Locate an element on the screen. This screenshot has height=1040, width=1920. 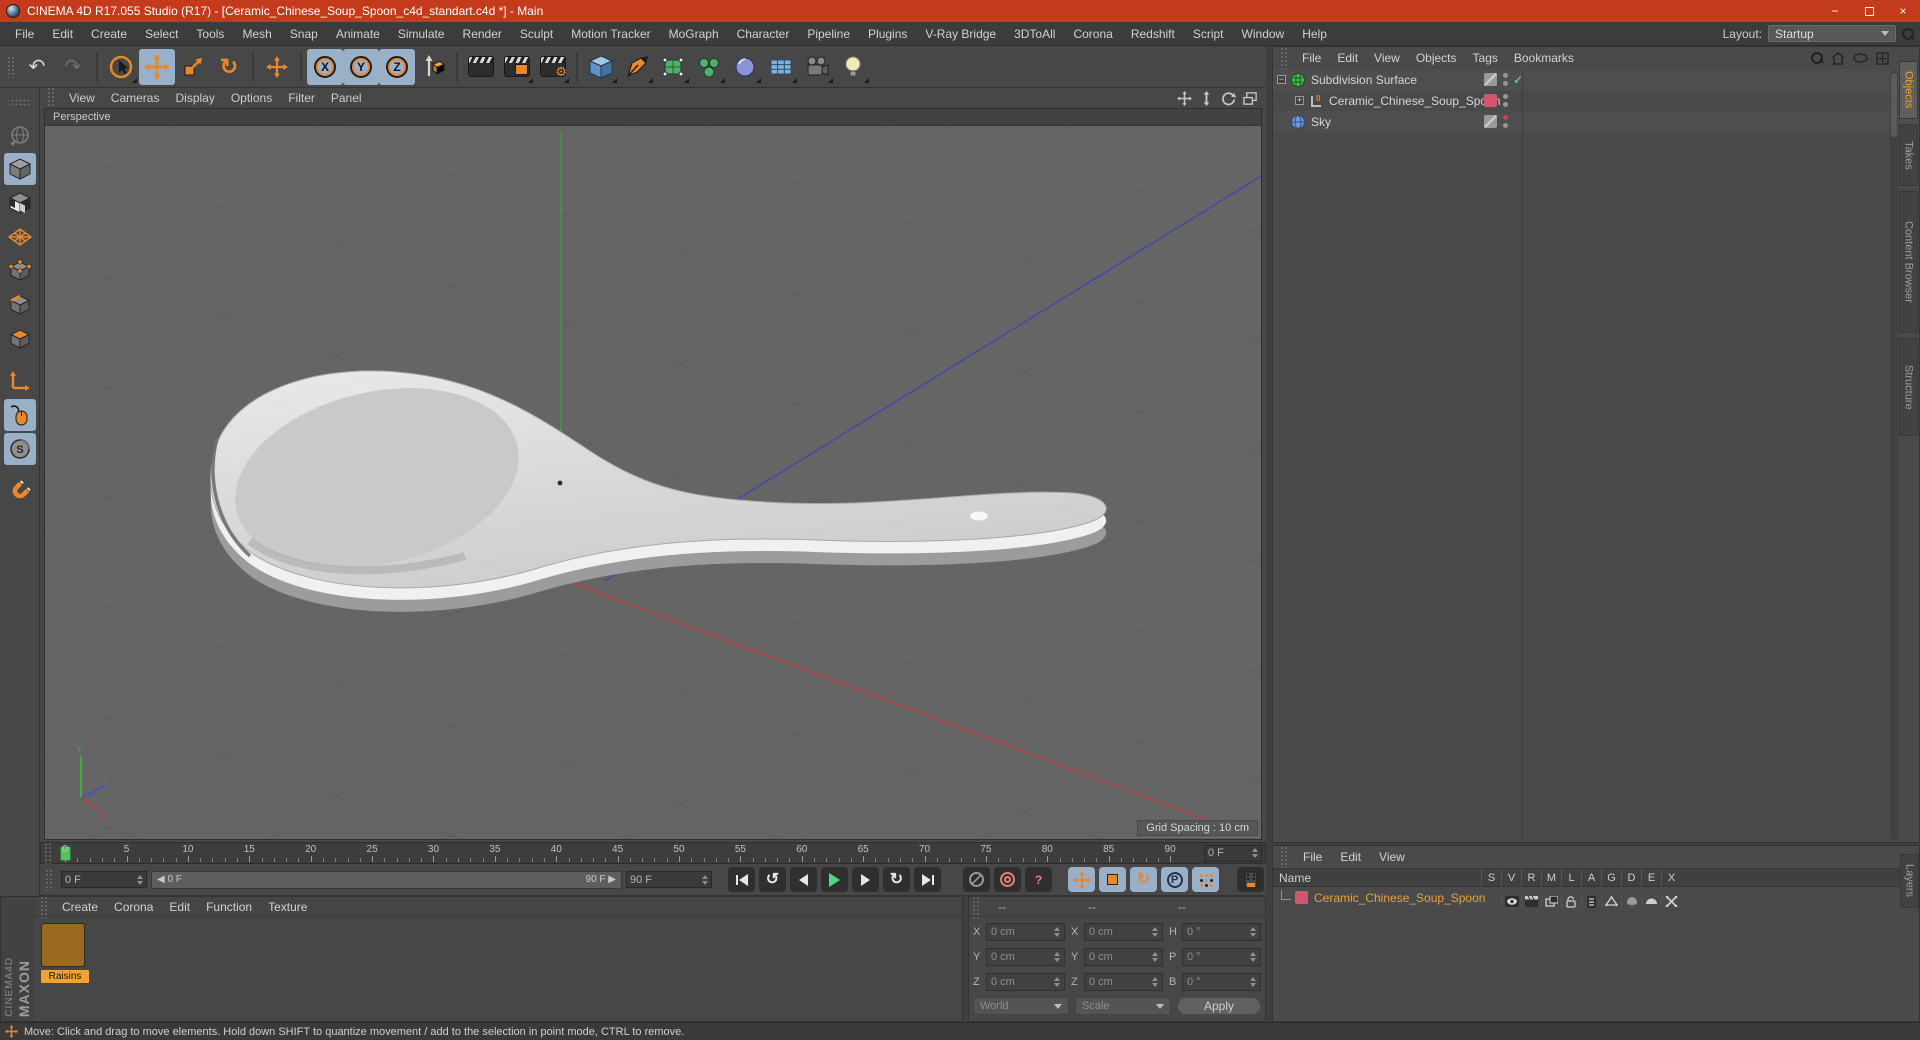
last-used-tool-button is located at coordinates (277, 67).